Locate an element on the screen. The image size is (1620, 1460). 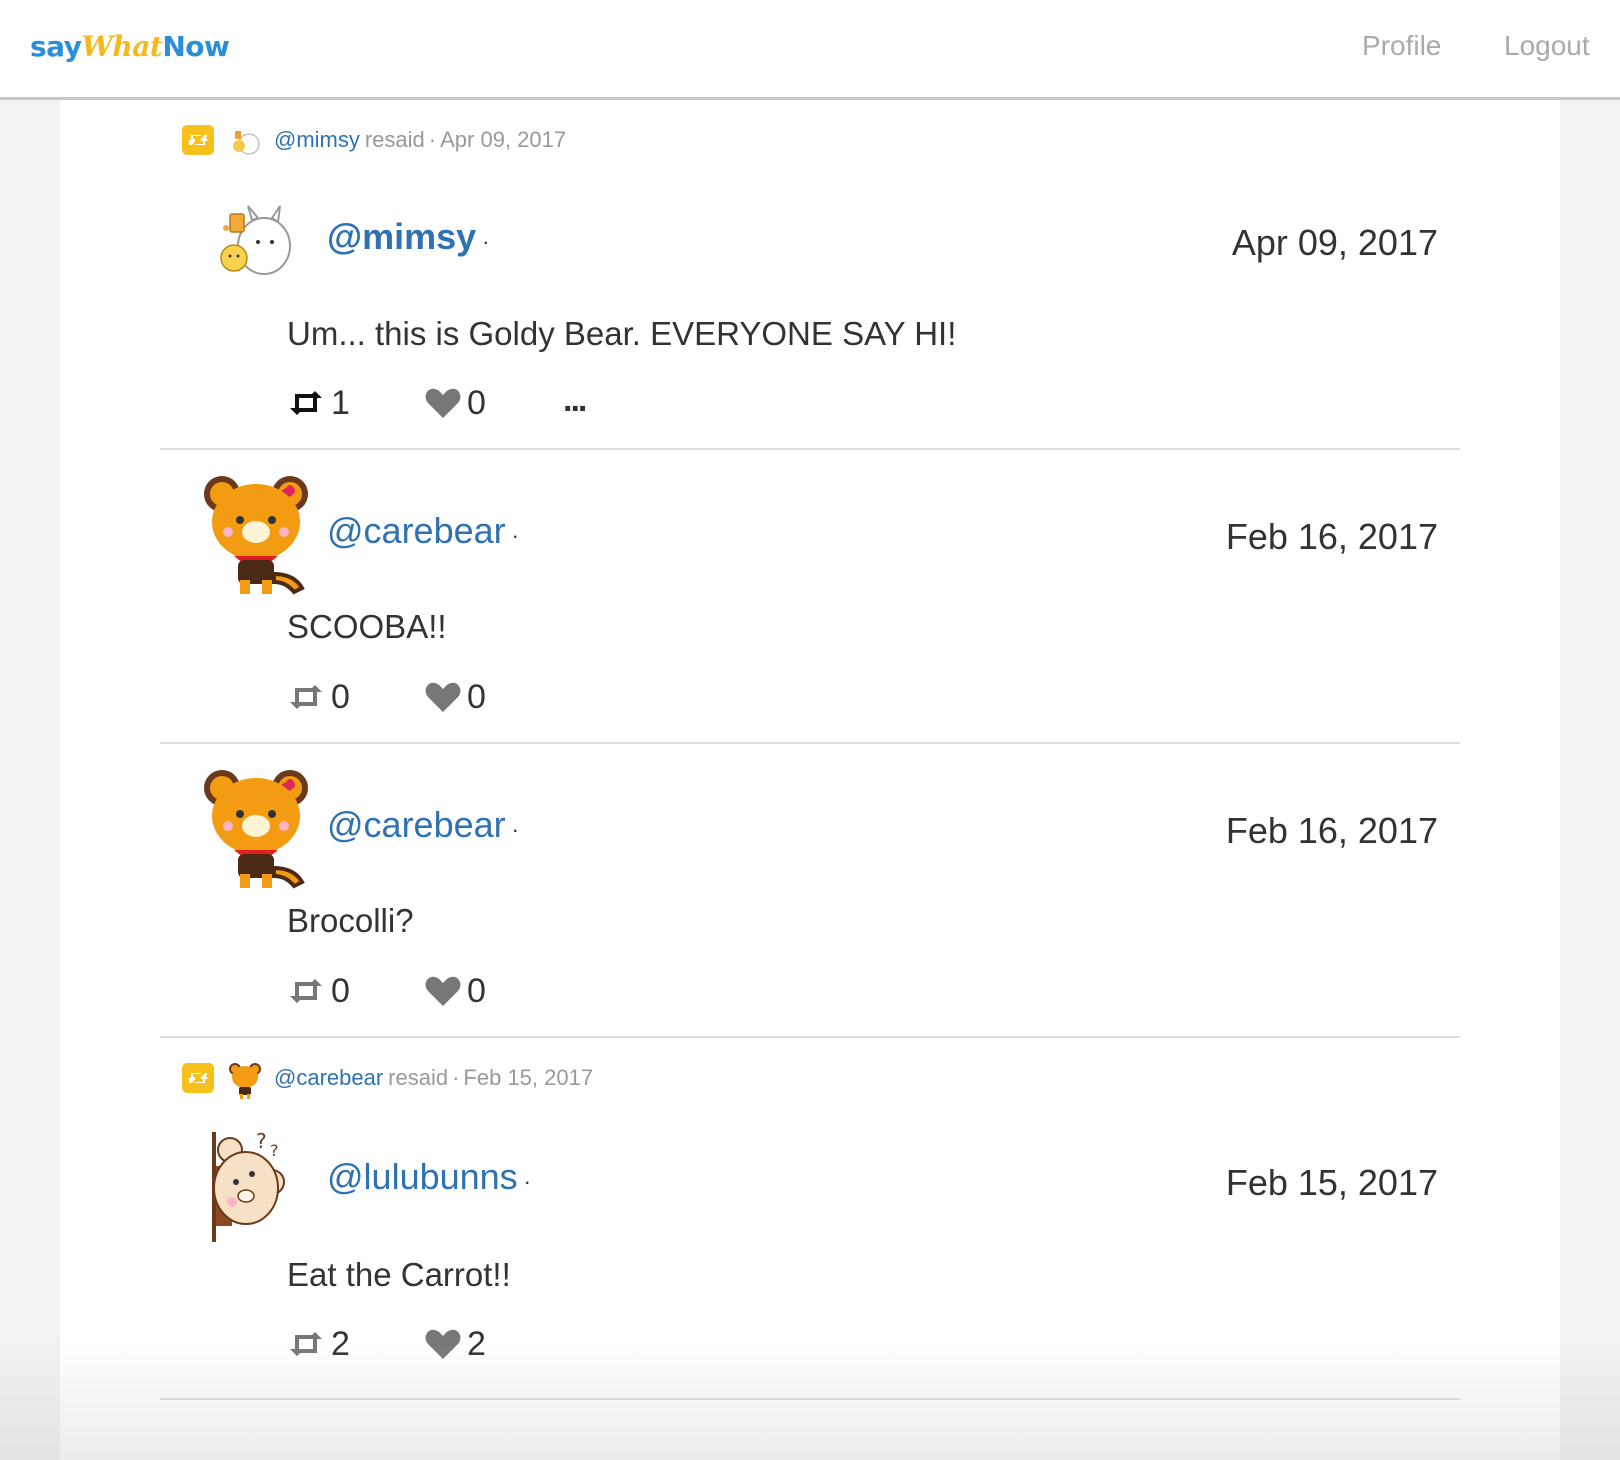
retweet-count: 2 is located at coordinates (340, 1343).